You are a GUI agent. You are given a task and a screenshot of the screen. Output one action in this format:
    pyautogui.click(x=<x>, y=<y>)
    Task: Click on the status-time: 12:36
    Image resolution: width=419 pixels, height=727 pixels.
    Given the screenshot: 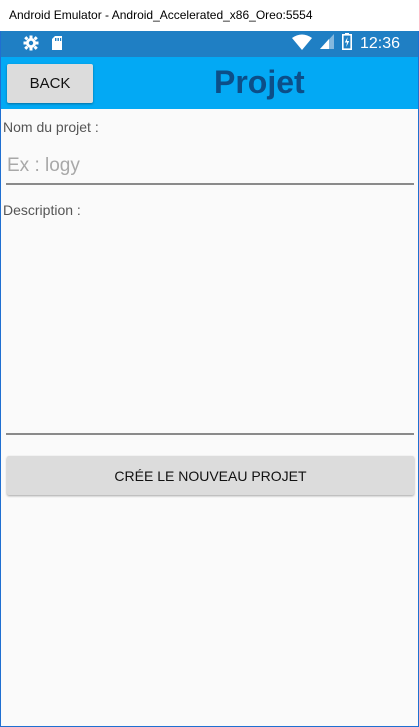 What is the action you would take?
    pyautogui.click(x=379, y=43)
    